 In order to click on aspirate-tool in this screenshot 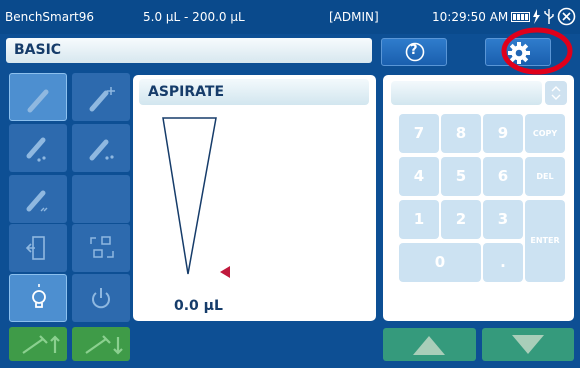, I will do `click(38, 97)`.